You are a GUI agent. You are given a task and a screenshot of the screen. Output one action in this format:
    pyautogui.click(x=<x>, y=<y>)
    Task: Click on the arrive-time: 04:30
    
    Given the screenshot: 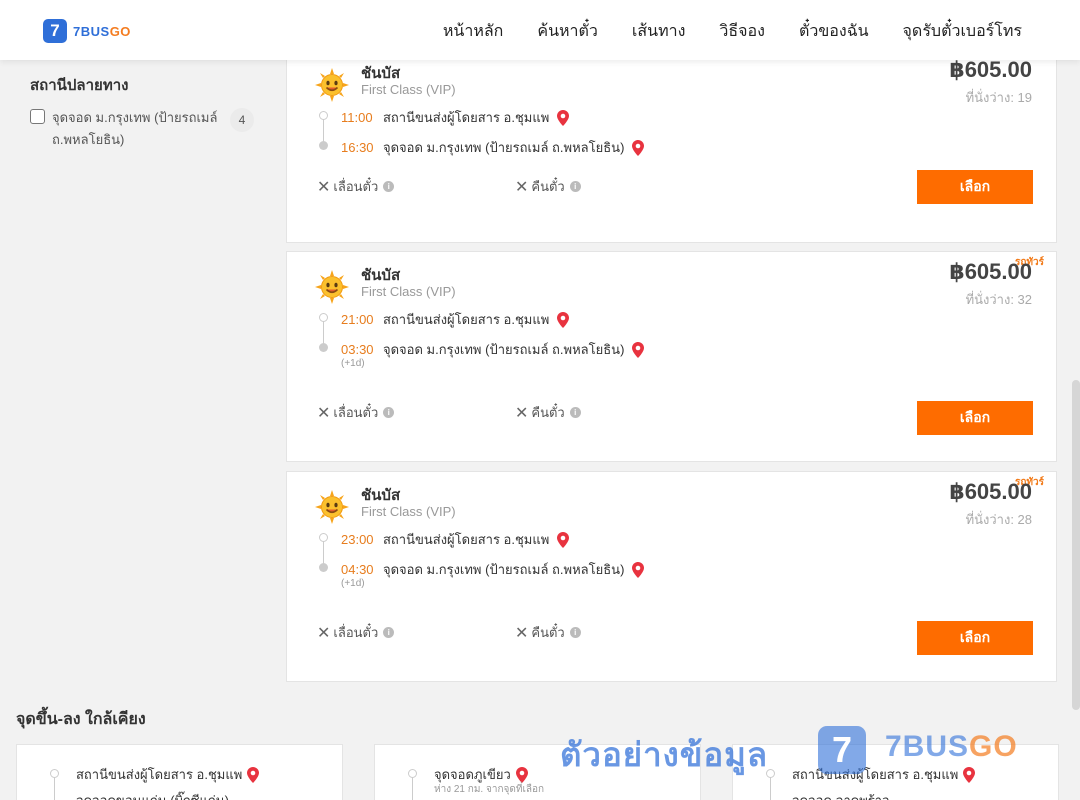 What is the action you would take?
    pyautogui.click(x=357, y=569)
    